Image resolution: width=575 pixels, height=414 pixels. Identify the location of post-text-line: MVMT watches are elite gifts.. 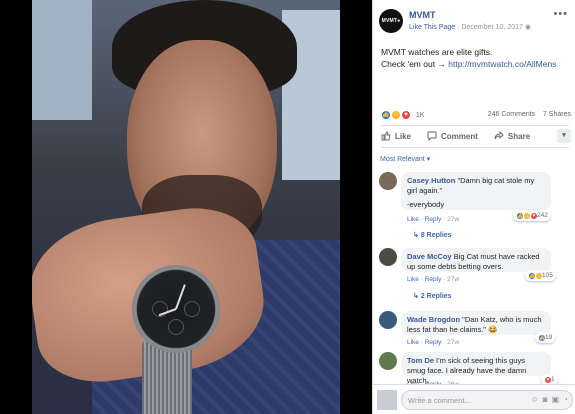
(437, 52).